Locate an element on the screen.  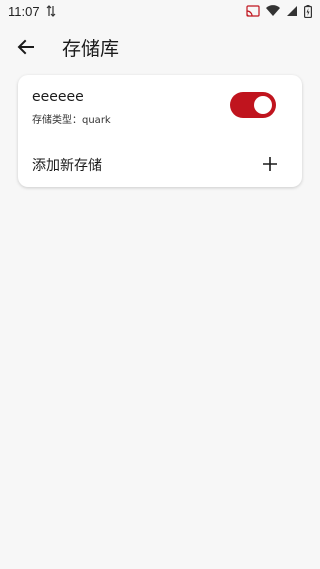
app-bar: 存储库 is located at coordinates (160, 47).